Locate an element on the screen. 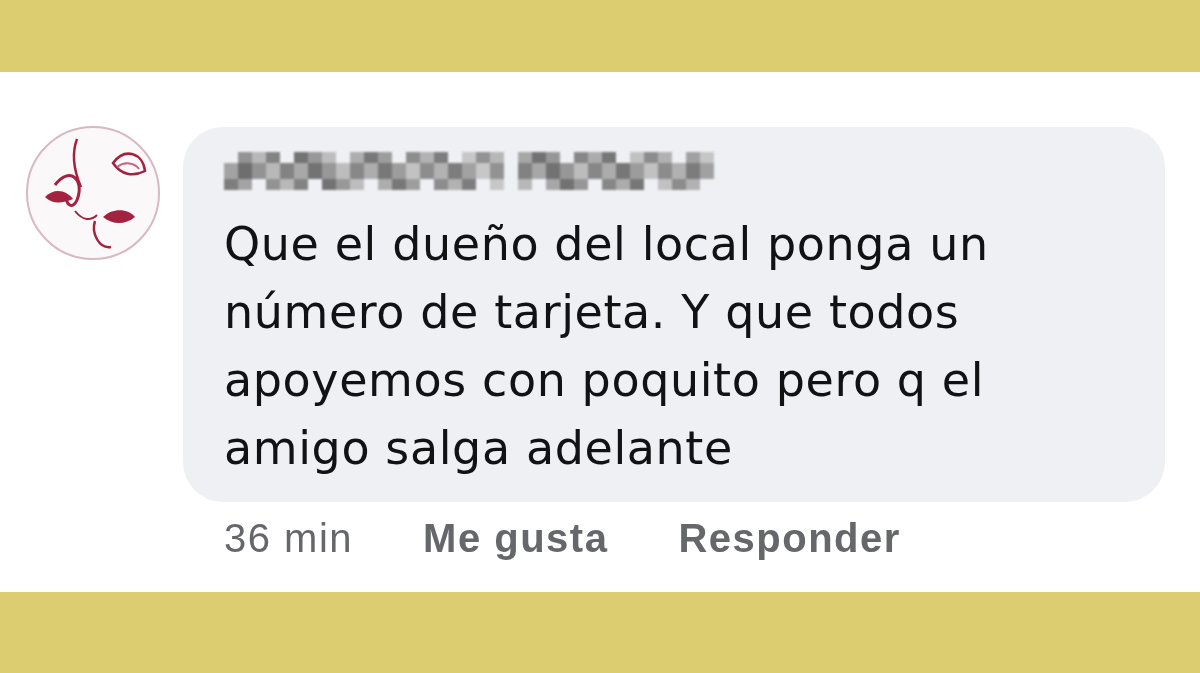  like-link: Me gusta is located at coordinates (516, 538).